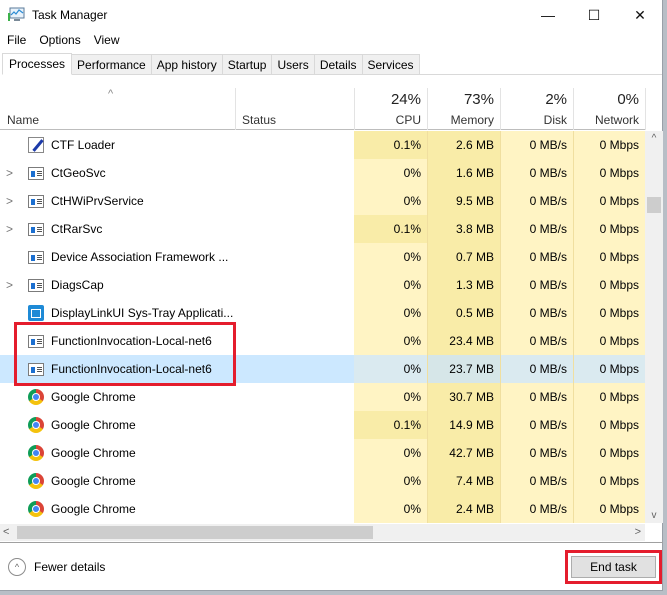 The image size is (667, 595). I want to click on window-edge-bottom, so click(333, 593).